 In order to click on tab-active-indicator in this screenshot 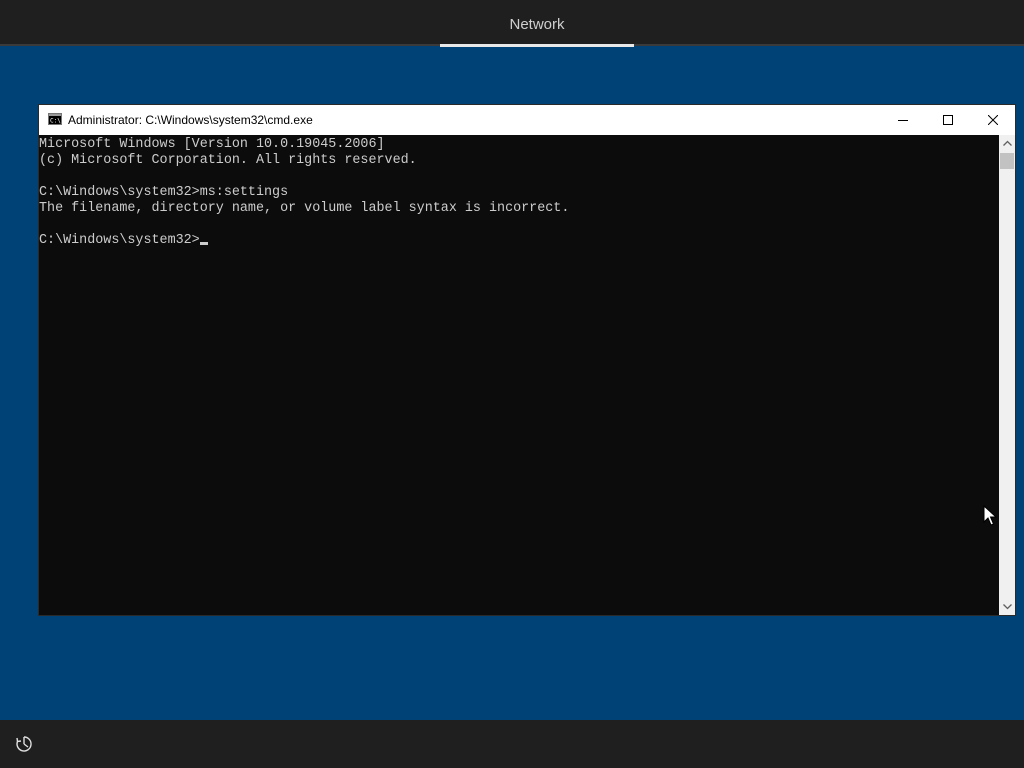, I will do `click(537, 45)`.